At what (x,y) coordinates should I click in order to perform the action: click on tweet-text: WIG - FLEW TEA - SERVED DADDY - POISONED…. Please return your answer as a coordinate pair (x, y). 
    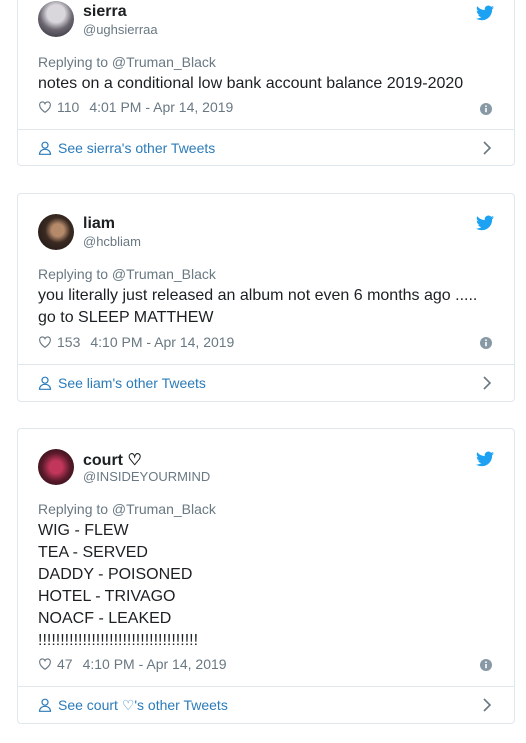
    Looking at the image, I should click on (118, 585).